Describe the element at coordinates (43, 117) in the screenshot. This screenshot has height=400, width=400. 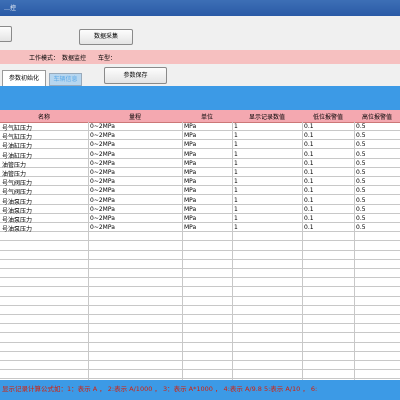
I see `col-header-name: 名称` at that location.